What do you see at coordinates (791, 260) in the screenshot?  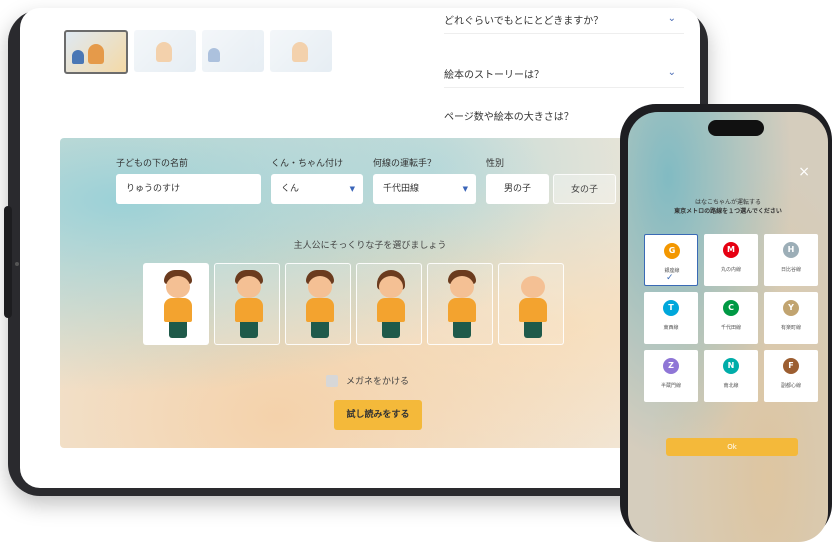 I see `metro-line-option: H 日比谷線` at bounding box center [791, 260].